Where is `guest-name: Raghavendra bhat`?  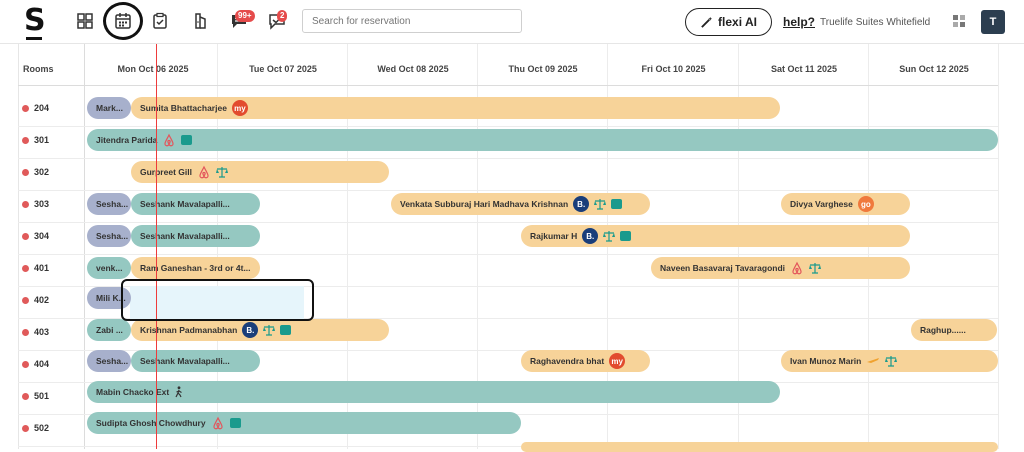
guest-name: Raghavendra bhat is located at coordinates (567, 361).